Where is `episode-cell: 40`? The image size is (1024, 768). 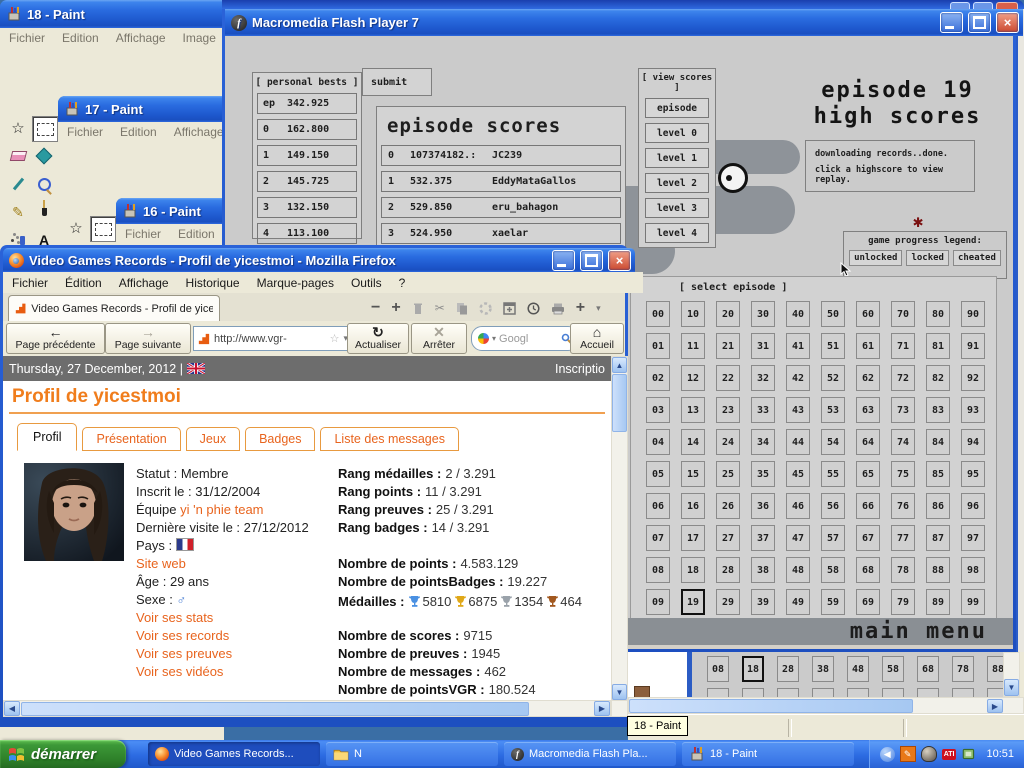 episode-cell: 40 is located at coordinates (798, 314).